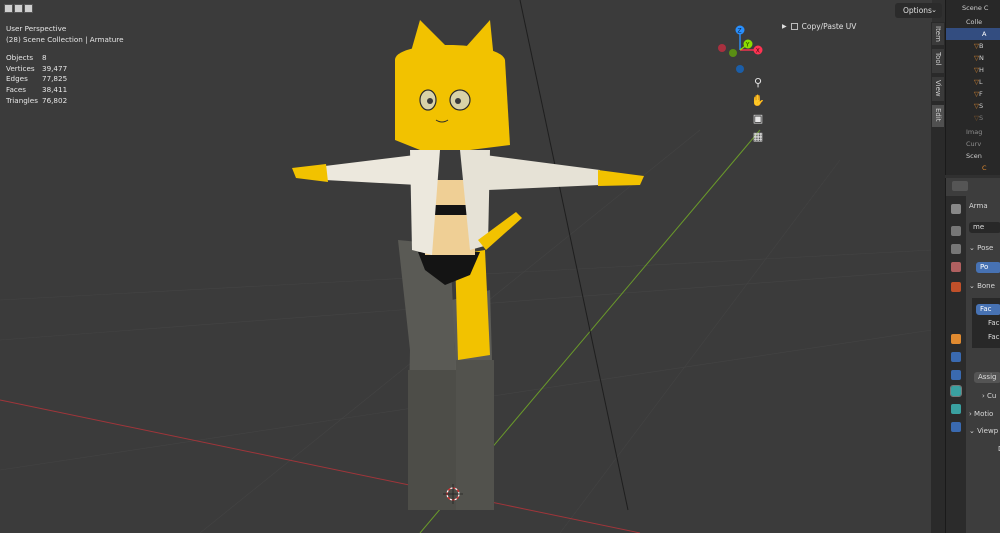 The width and height of the screenshot is (1000, 533). Describe the element at coordinates (758, 137) in the screenshot. I see `grid-perspective-icon: ▦` at that location.